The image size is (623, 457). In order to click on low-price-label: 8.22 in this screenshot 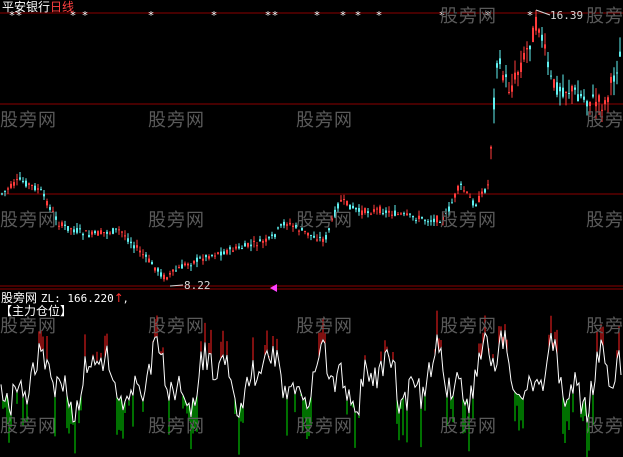, I will do `click(197, 285)`.